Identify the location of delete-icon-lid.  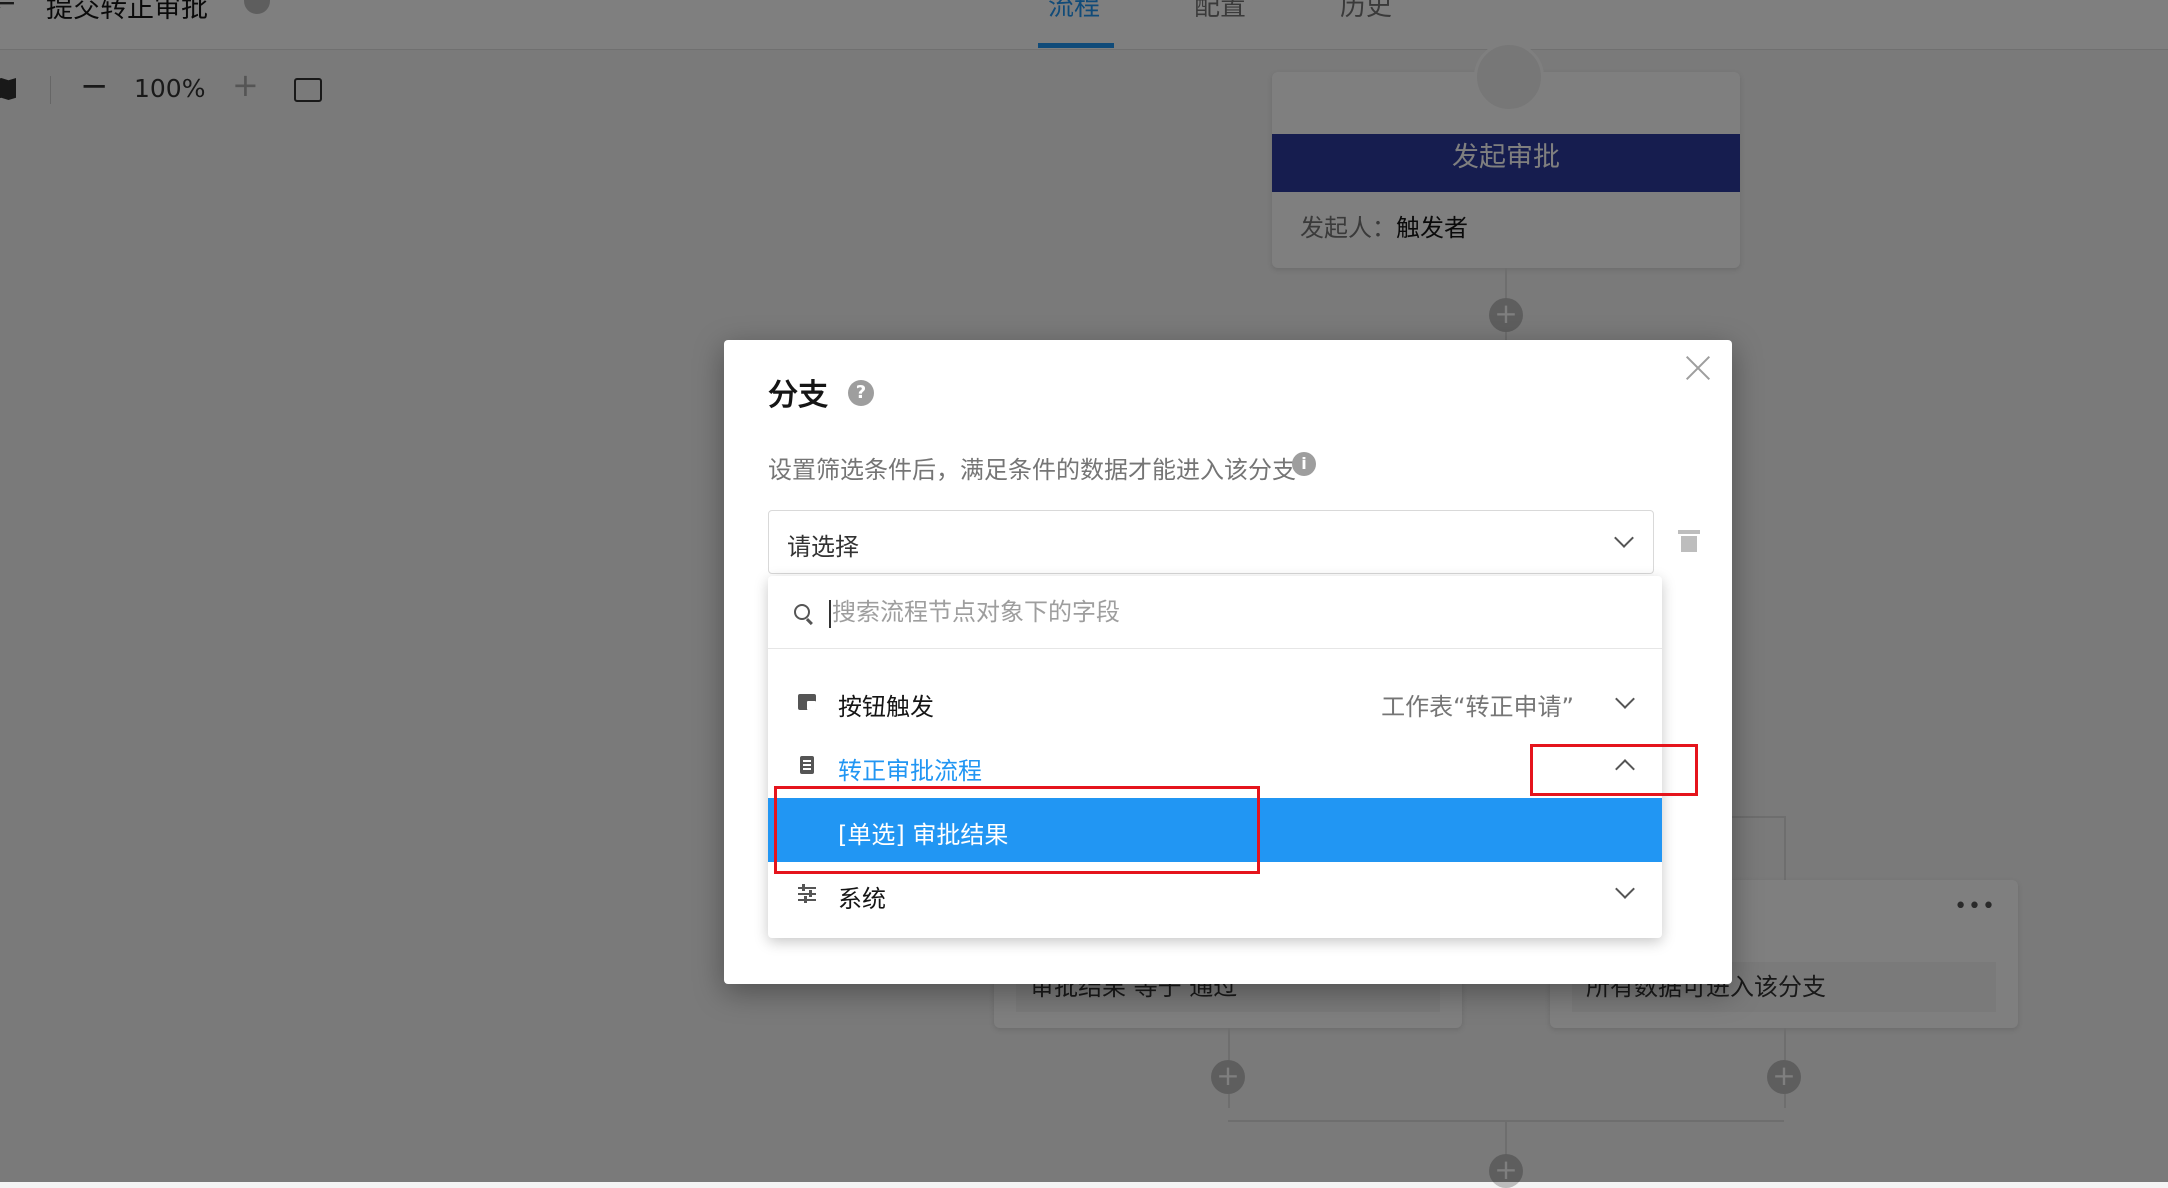
(1689, 532).